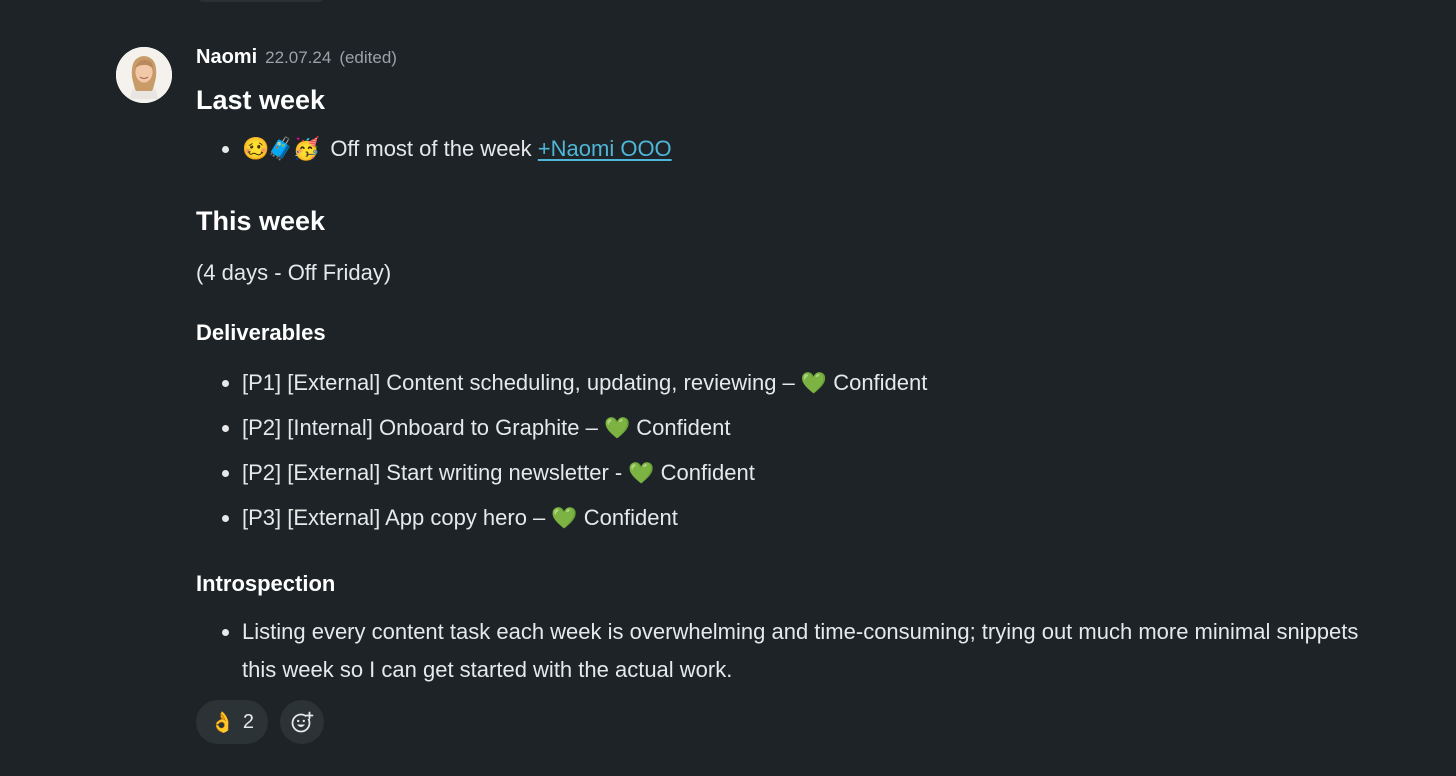 The image size is (1456, 776). I want to click on heading-introspection: Introspection, so click(266, 583).